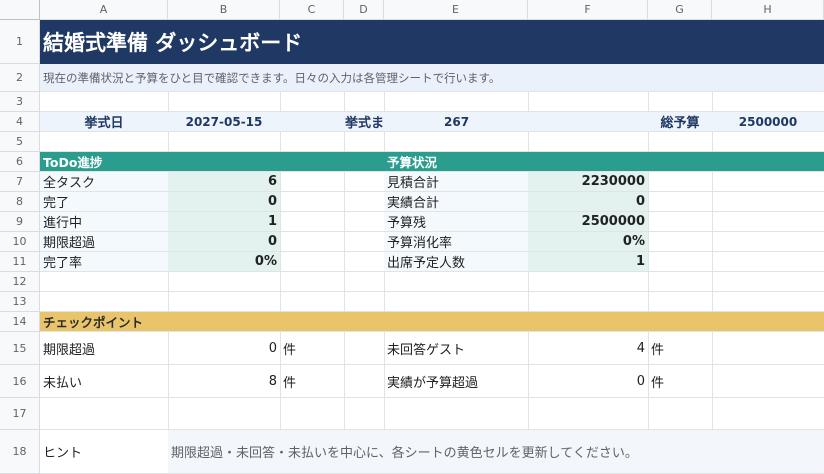  What do you see at coordinates (20, 242) in the screenshot?
I see `row-header-10: 10` at bounding box center [20, 242].